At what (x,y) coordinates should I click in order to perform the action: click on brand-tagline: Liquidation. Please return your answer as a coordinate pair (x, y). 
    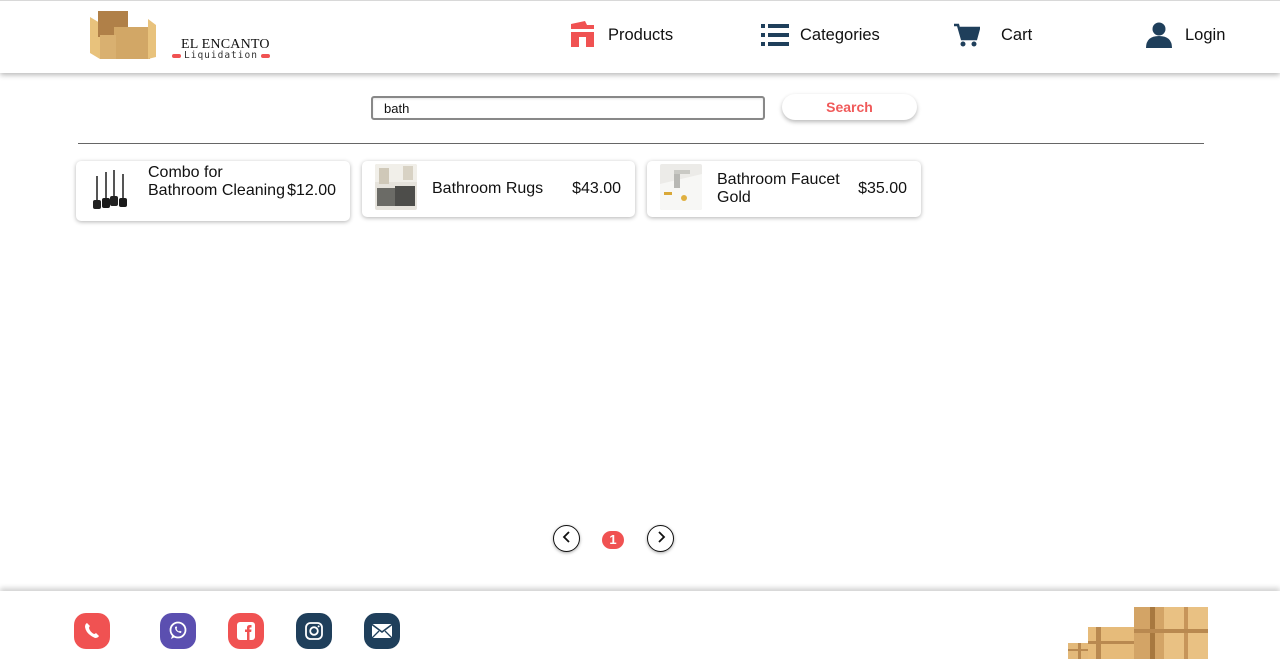
    Looking at the image, I should click on (221, 55).